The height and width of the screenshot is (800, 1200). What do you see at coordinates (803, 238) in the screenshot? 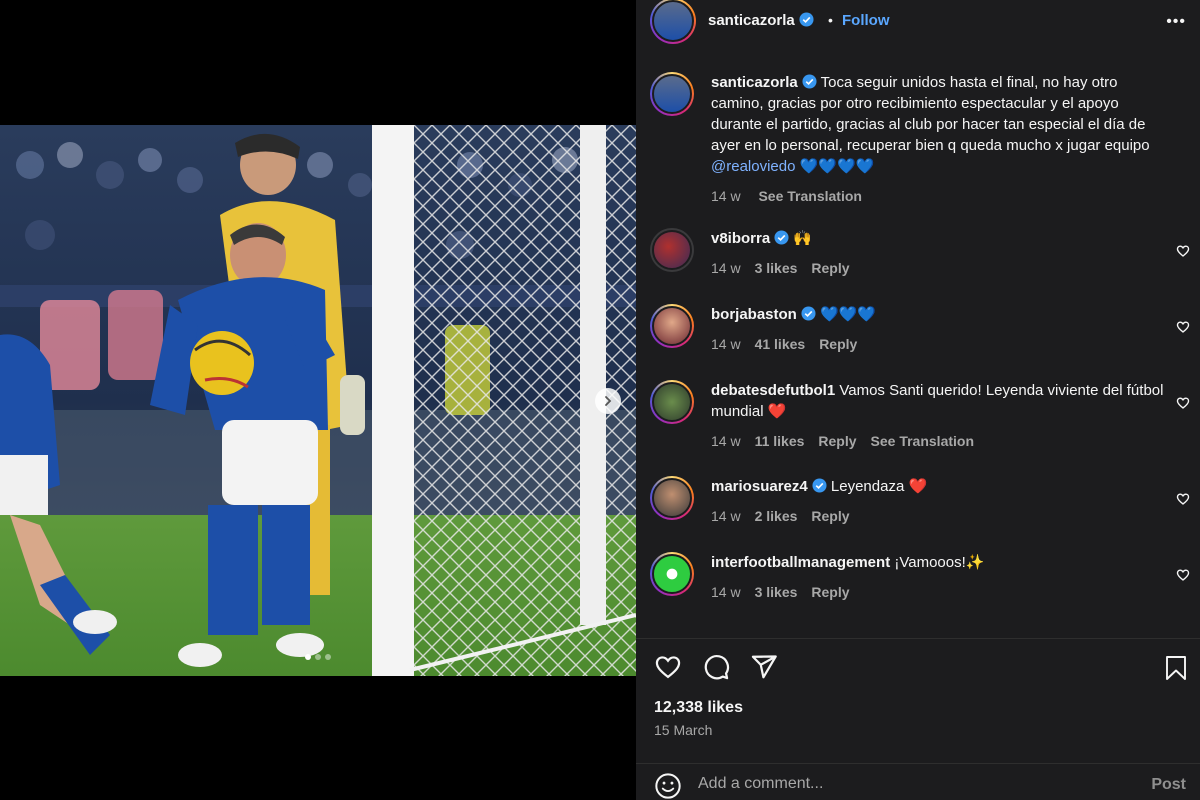
I see `comment-text: 🙌` at bounding box center [803, 238].